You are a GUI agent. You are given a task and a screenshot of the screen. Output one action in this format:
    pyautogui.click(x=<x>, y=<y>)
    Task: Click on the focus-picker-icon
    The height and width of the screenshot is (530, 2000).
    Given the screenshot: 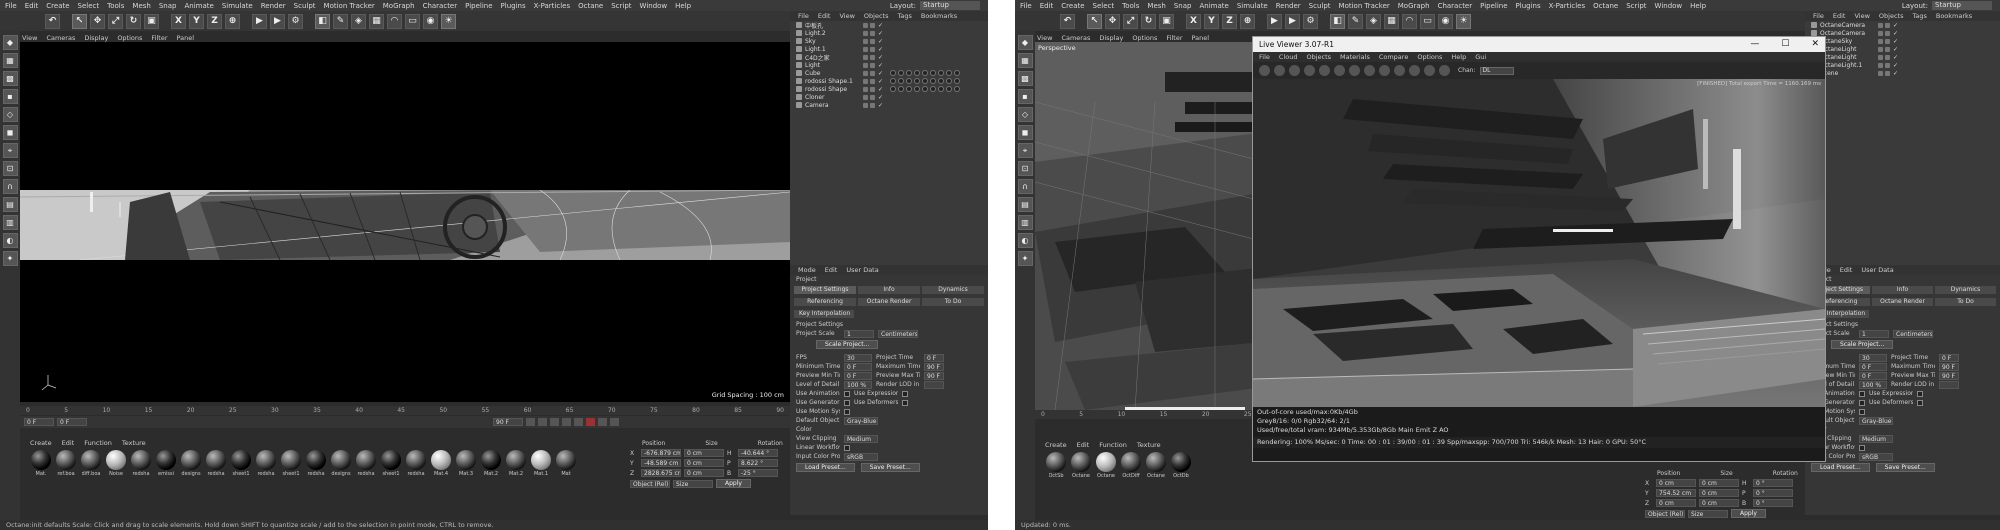 What is the action you would take?
    pyautogui.click(x=1399, y=70)
    